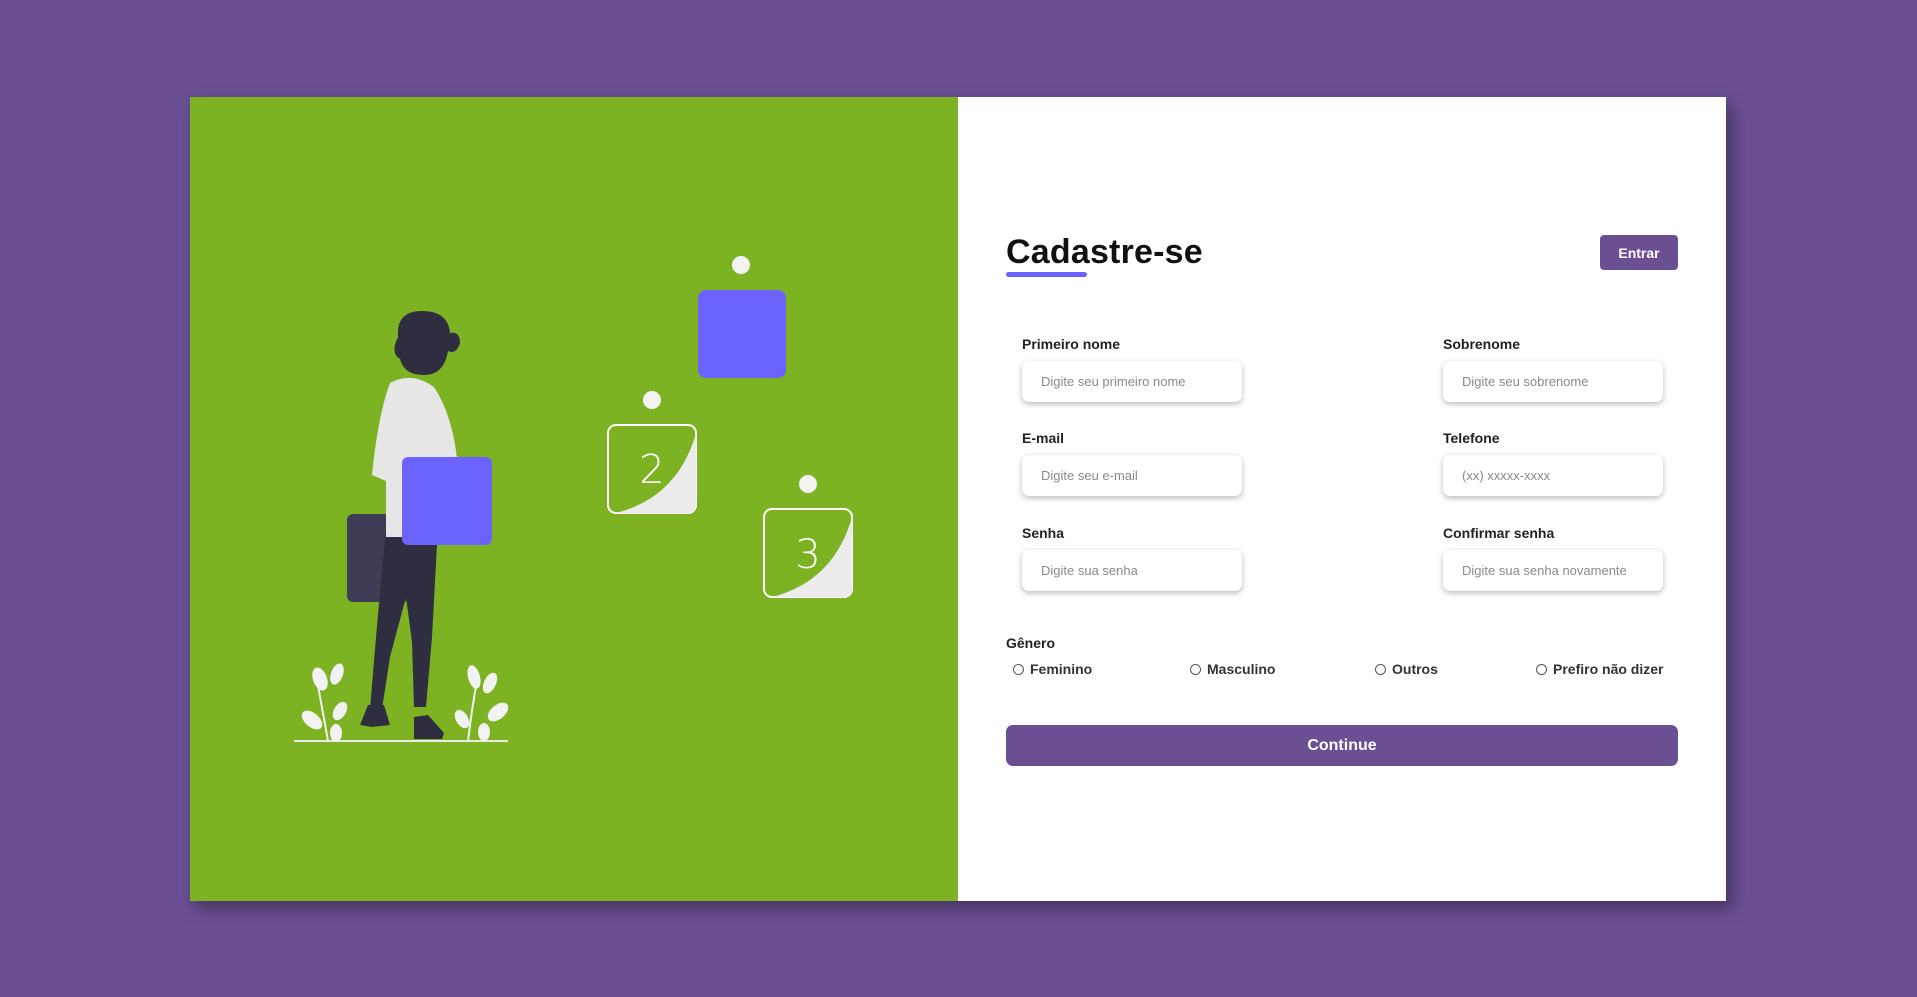 The height and width of the screenshot is (997, 1917). I want to click on step-2-box: 2, so click(652, 469).